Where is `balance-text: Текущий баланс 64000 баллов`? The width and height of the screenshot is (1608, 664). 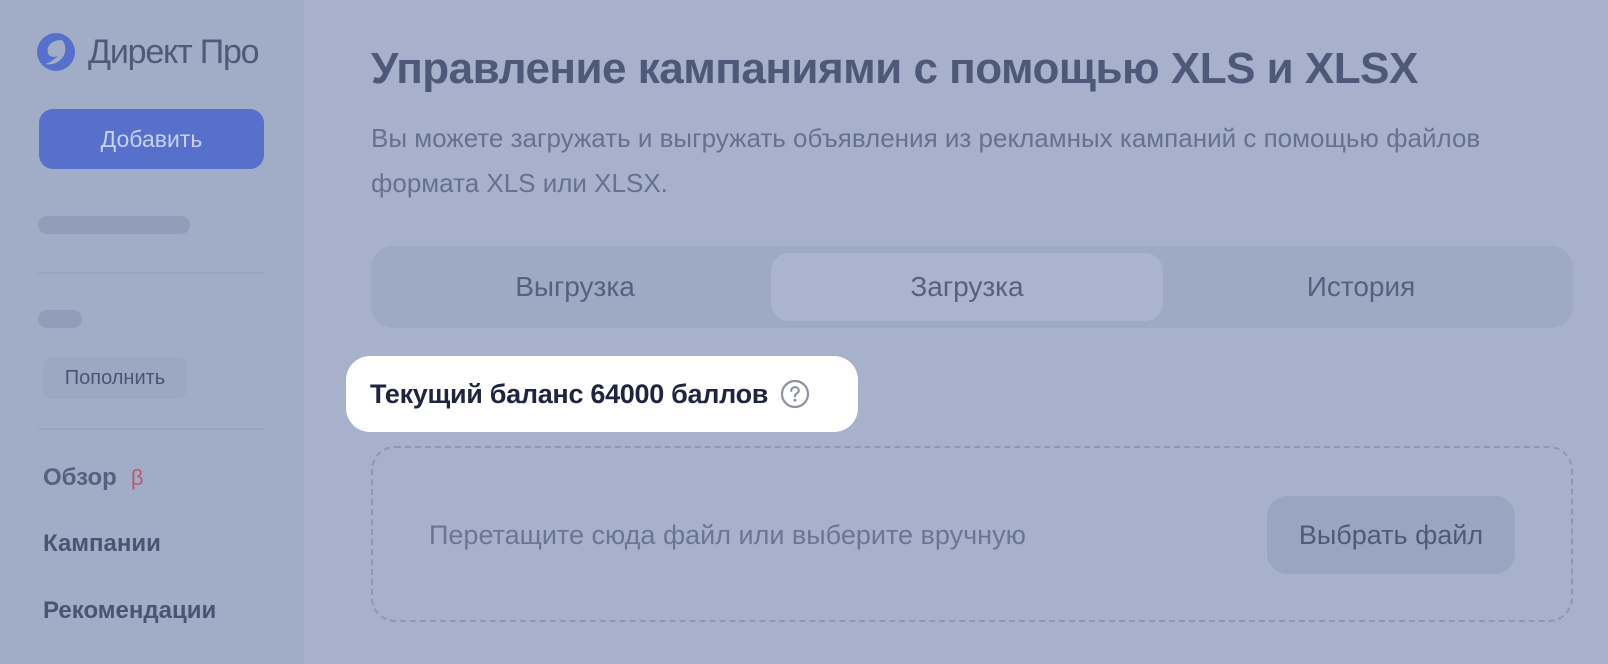 balance-text: Текущий баланс 64000 баллов is located at coordinates (569, 393).